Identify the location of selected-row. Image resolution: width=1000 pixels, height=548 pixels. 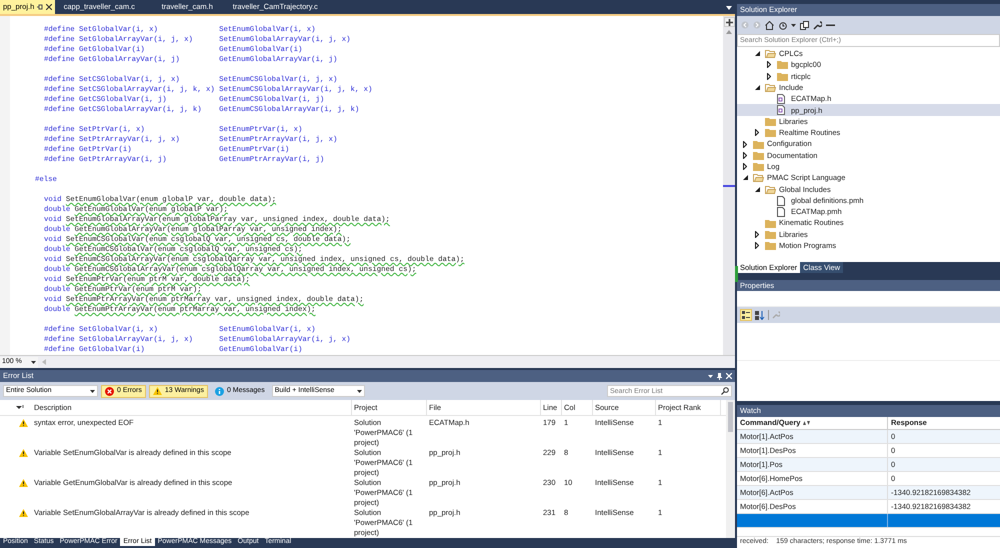
(868, 521).